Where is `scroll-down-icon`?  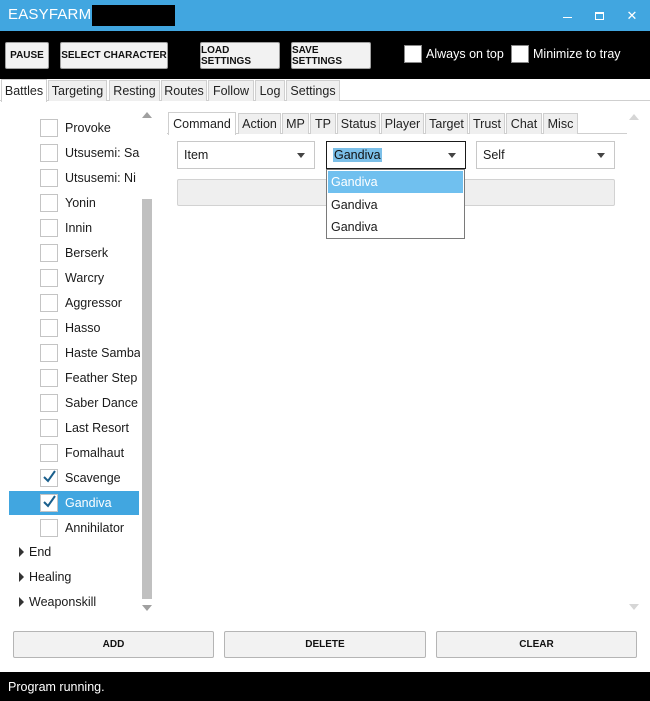 scroll-down-icon is located at coordinates (147, 608).